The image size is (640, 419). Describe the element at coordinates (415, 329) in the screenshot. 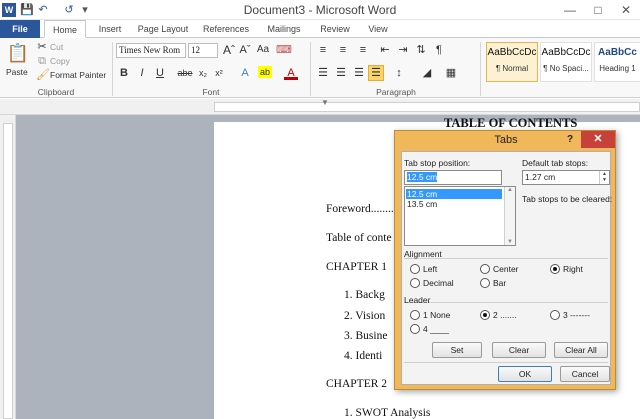

I see `leader-underline-radio` at that location.